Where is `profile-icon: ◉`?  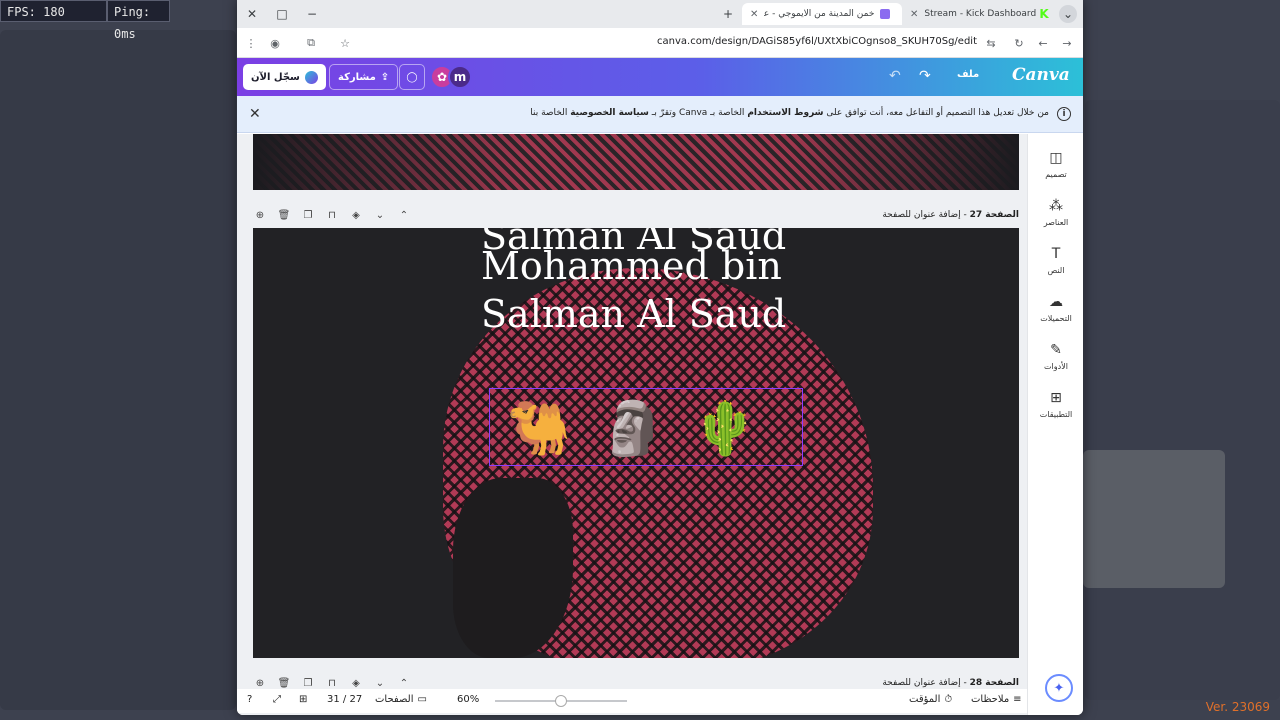
profile-icon: ◉ is located at coordinates (275, 43).